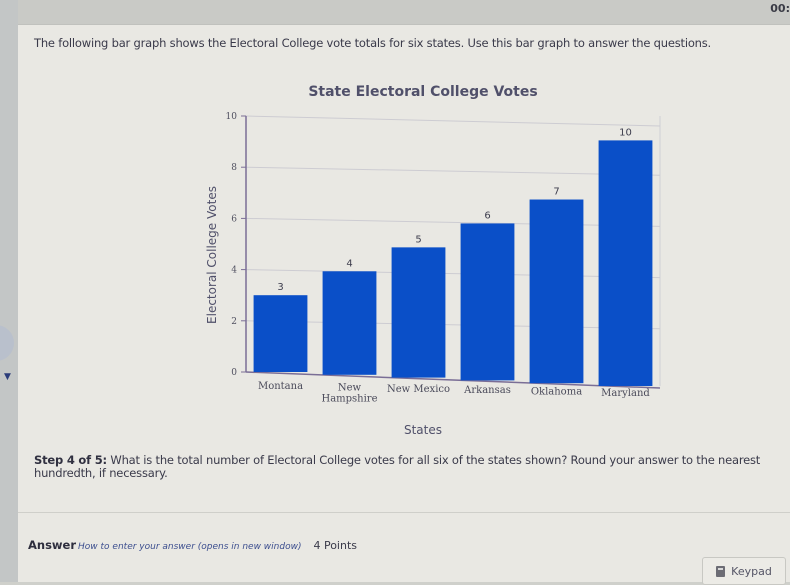 The image size is (790, 585). I want to click on keypad-label: Keypad, so click(751, 571).